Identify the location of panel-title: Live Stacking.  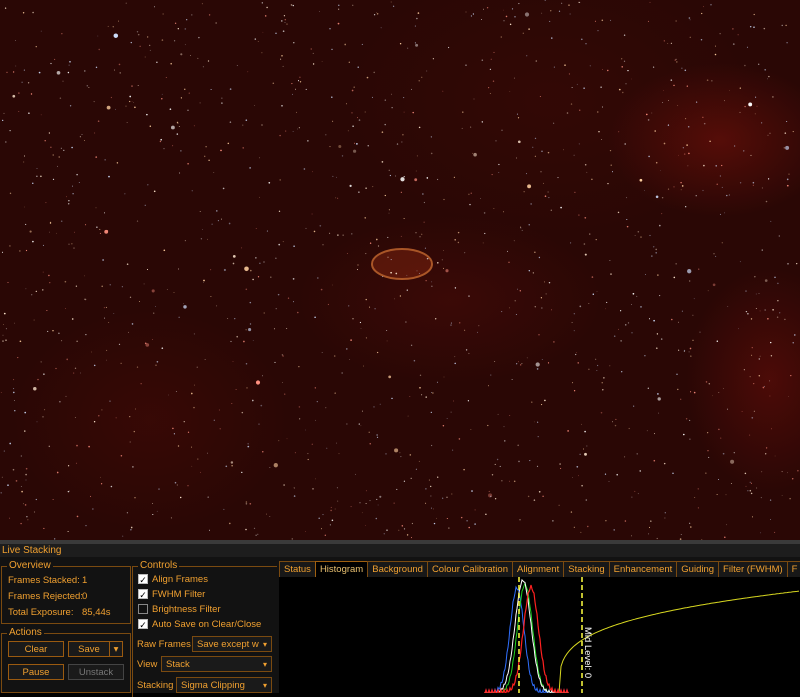
(400, 550).